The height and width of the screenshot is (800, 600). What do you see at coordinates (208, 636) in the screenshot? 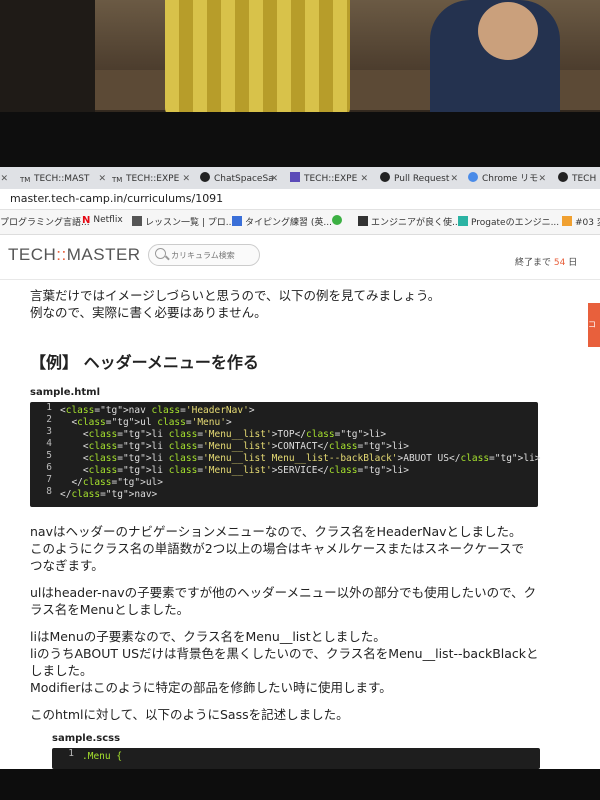
I see `paragraph: liはMenuの子要素なので、クラス名をMenu__listとしました。` at bounding box center [208, 636].